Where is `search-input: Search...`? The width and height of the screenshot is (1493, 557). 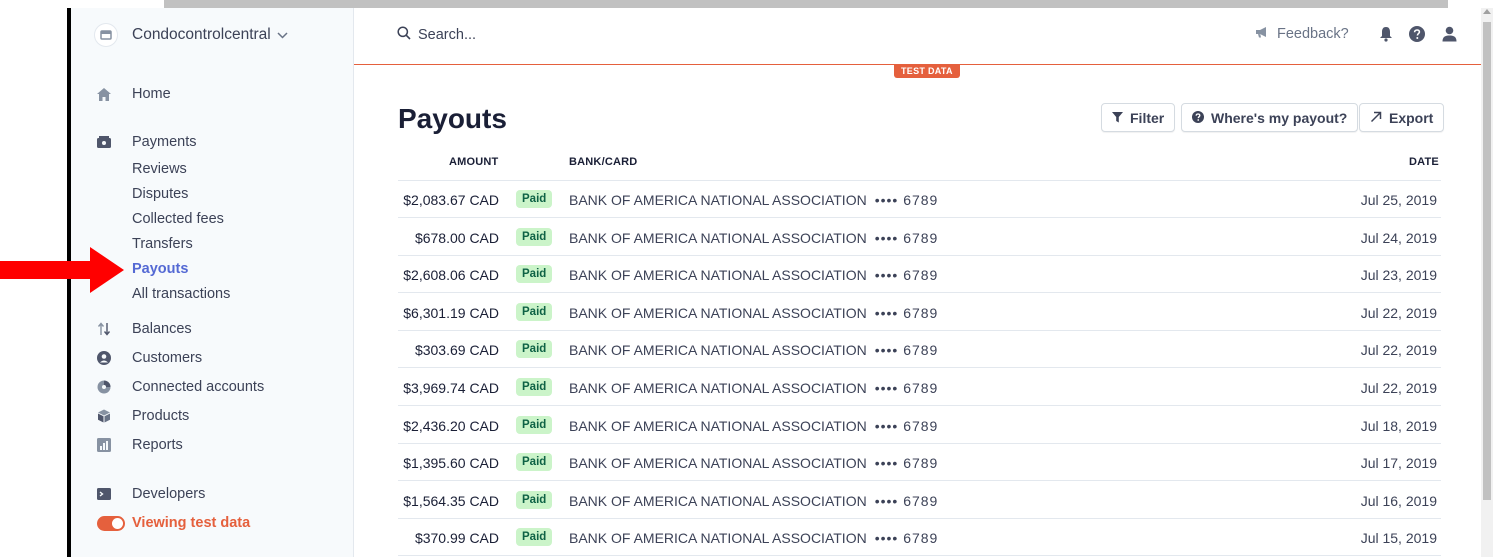 search-input: Search... is located at coordinates (436, 35).